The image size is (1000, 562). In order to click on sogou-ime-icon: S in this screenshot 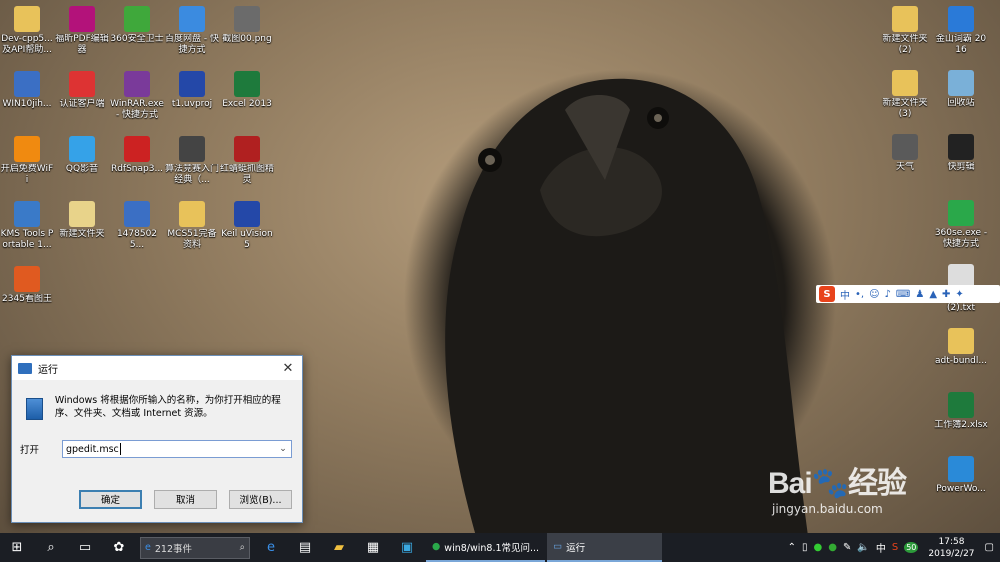, I will do `click(827, 294)`.